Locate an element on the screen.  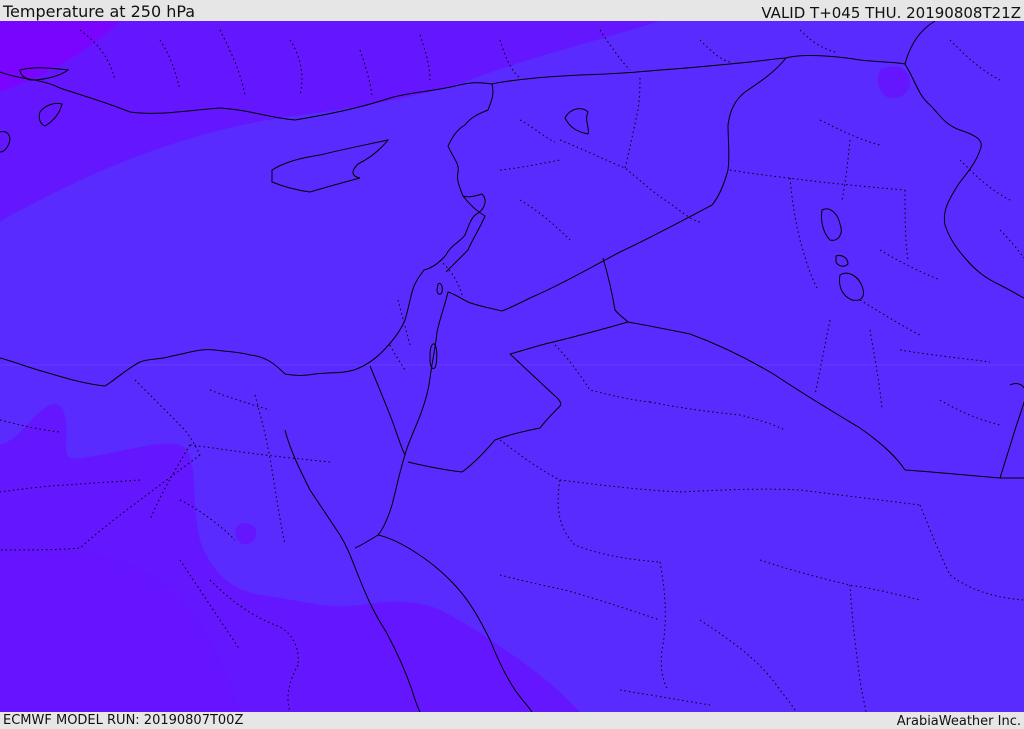
map-title: Temperature at 250 hPa is located at coordinates (99, 11).